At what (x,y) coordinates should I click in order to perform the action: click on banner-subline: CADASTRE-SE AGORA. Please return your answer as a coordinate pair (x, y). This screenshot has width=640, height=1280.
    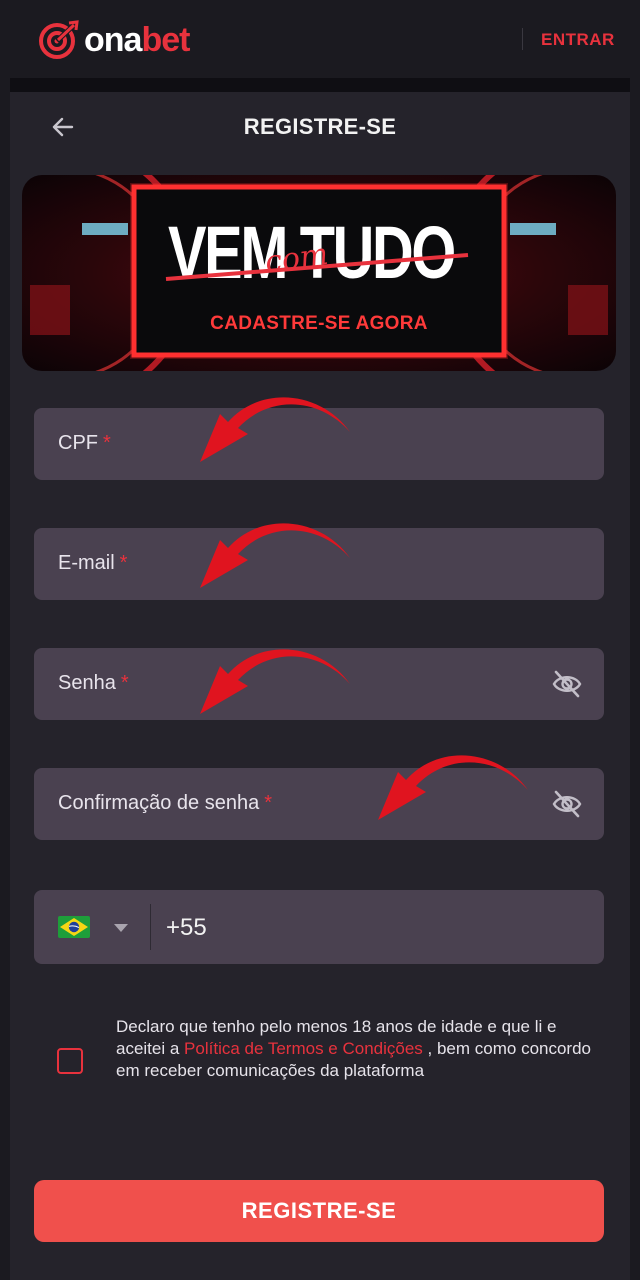
    Looking at the image, I should click on (319, 323).